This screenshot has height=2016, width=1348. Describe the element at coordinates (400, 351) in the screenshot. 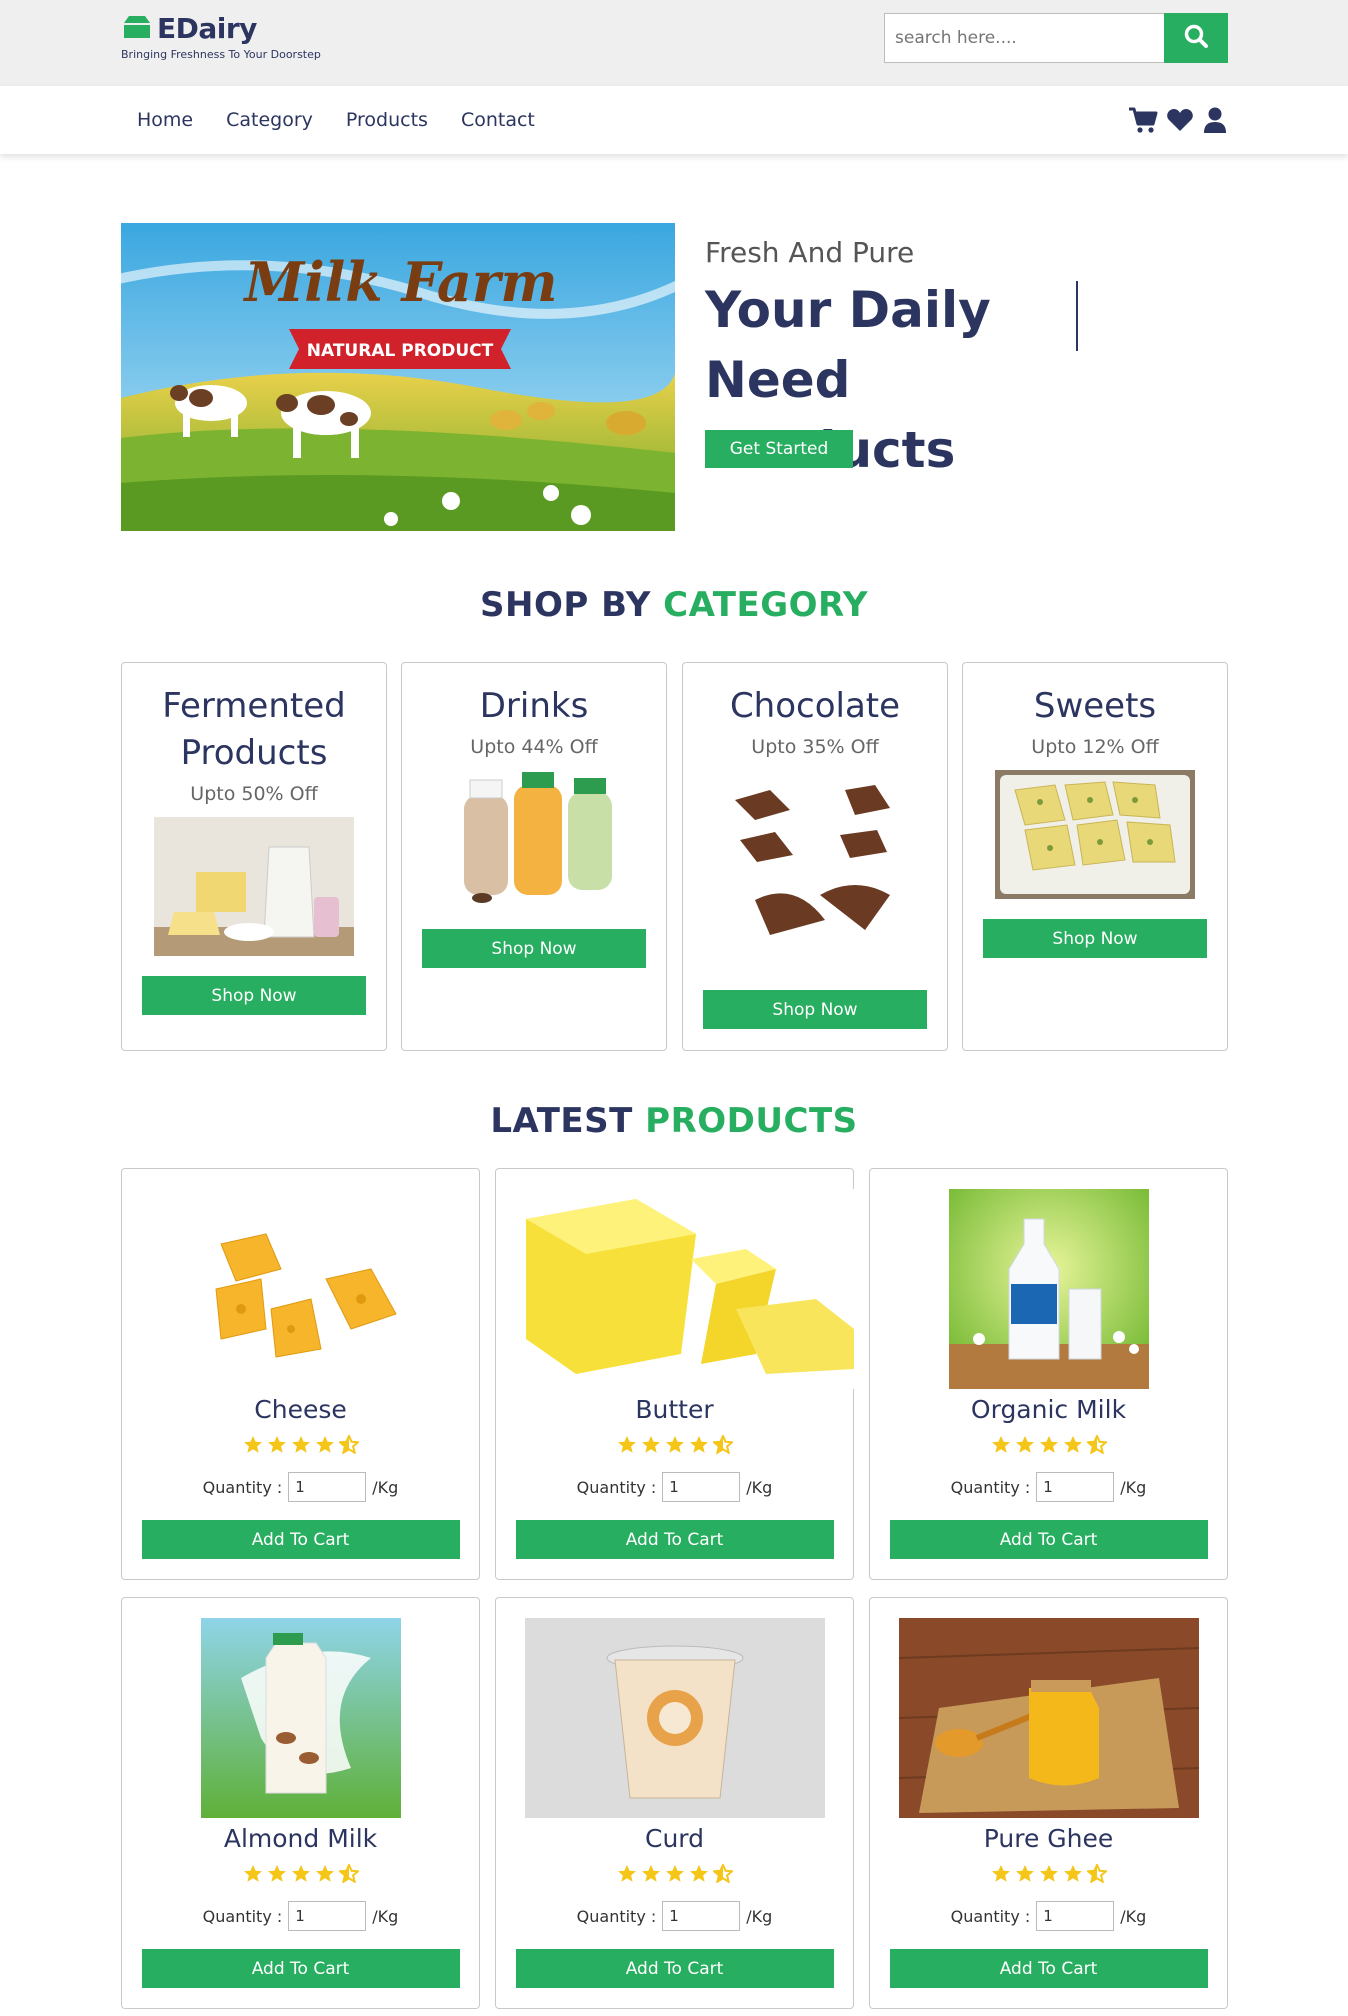

I see `hero-image-banner: NATURAL PRODUCT` at that location.